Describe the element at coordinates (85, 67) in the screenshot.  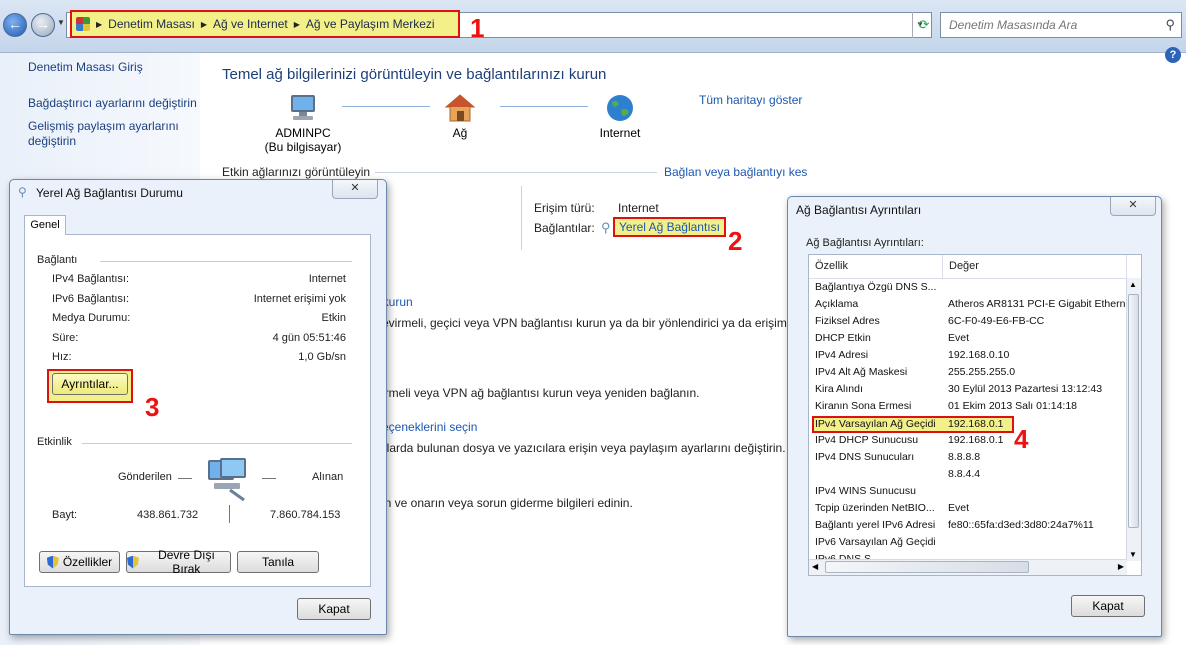
I see `sidebar-item-control-panel-home: Denetim Masası Giriş` at that location.